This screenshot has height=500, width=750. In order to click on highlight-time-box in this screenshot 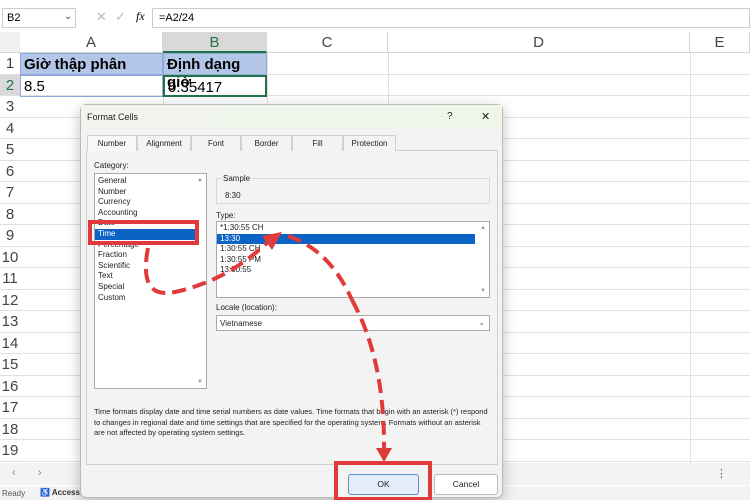, I will do `click(143, 232)`.